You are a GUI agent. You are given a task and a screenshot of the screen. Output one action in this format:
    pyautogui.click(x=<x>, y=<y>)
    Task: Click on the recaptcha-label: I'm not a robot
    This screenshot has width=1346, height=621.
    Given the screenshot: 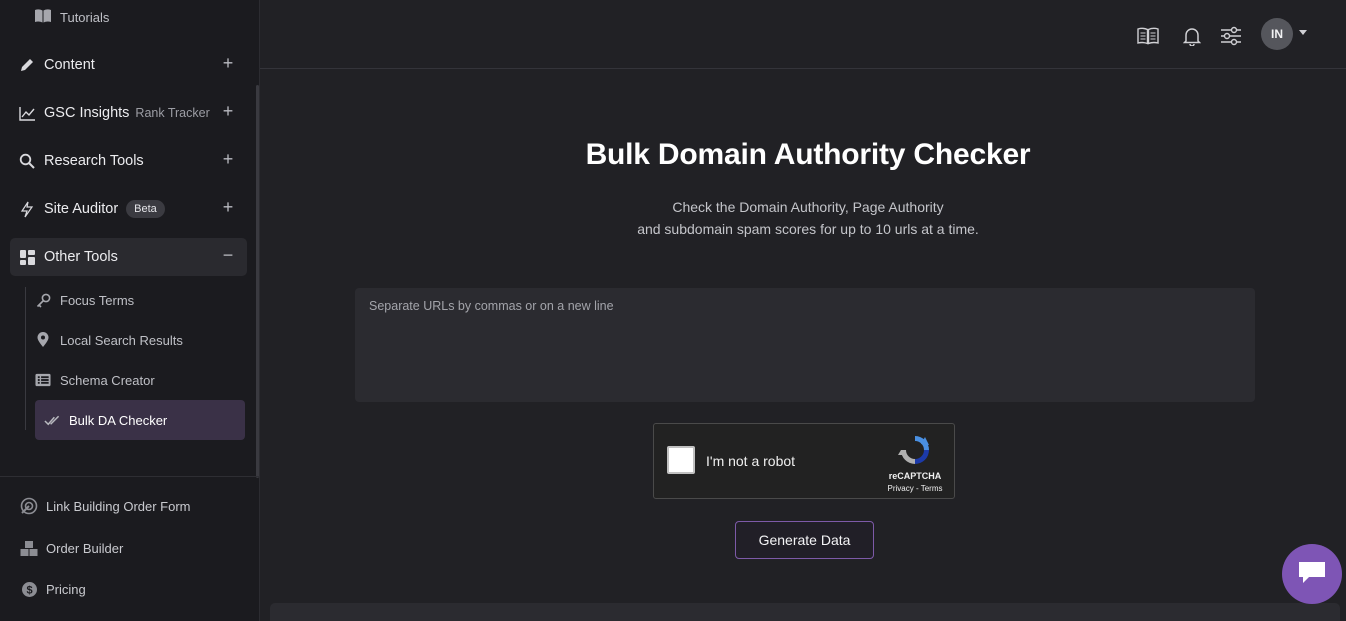 What is the action you would take?
    pyautogui.click(x=751, y=461)
    